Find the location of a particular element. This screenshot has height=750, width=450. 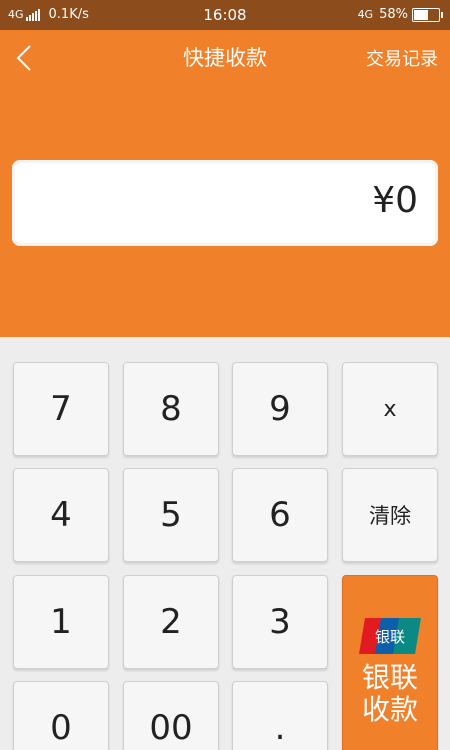

unionpay-collect-button: 银联 银联 收款 is located at coordinates (390, 662).